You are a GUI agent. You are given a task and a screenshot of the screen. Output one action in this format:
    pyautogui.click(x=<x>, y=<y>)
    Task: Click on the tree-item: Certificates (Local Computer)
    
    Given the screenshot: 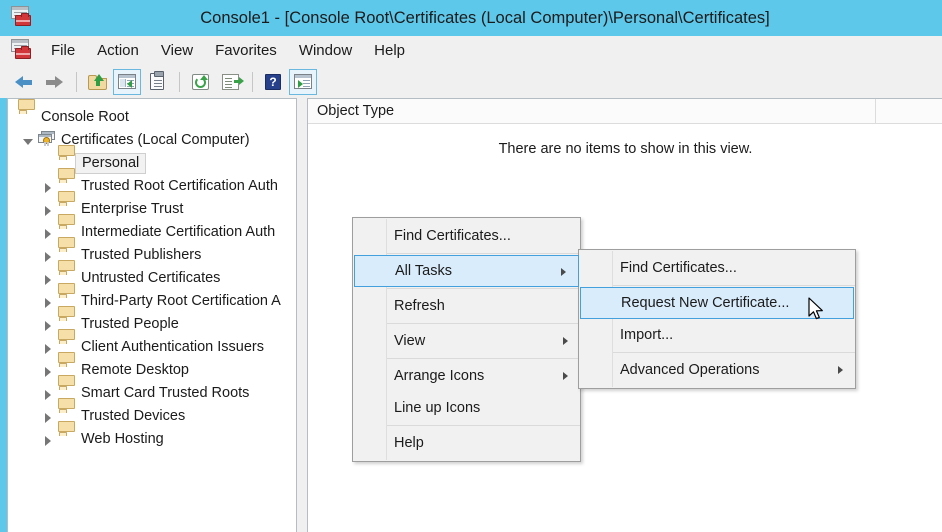 What is the action you would take?
    pyautogui.click(x=152, y=140)
    